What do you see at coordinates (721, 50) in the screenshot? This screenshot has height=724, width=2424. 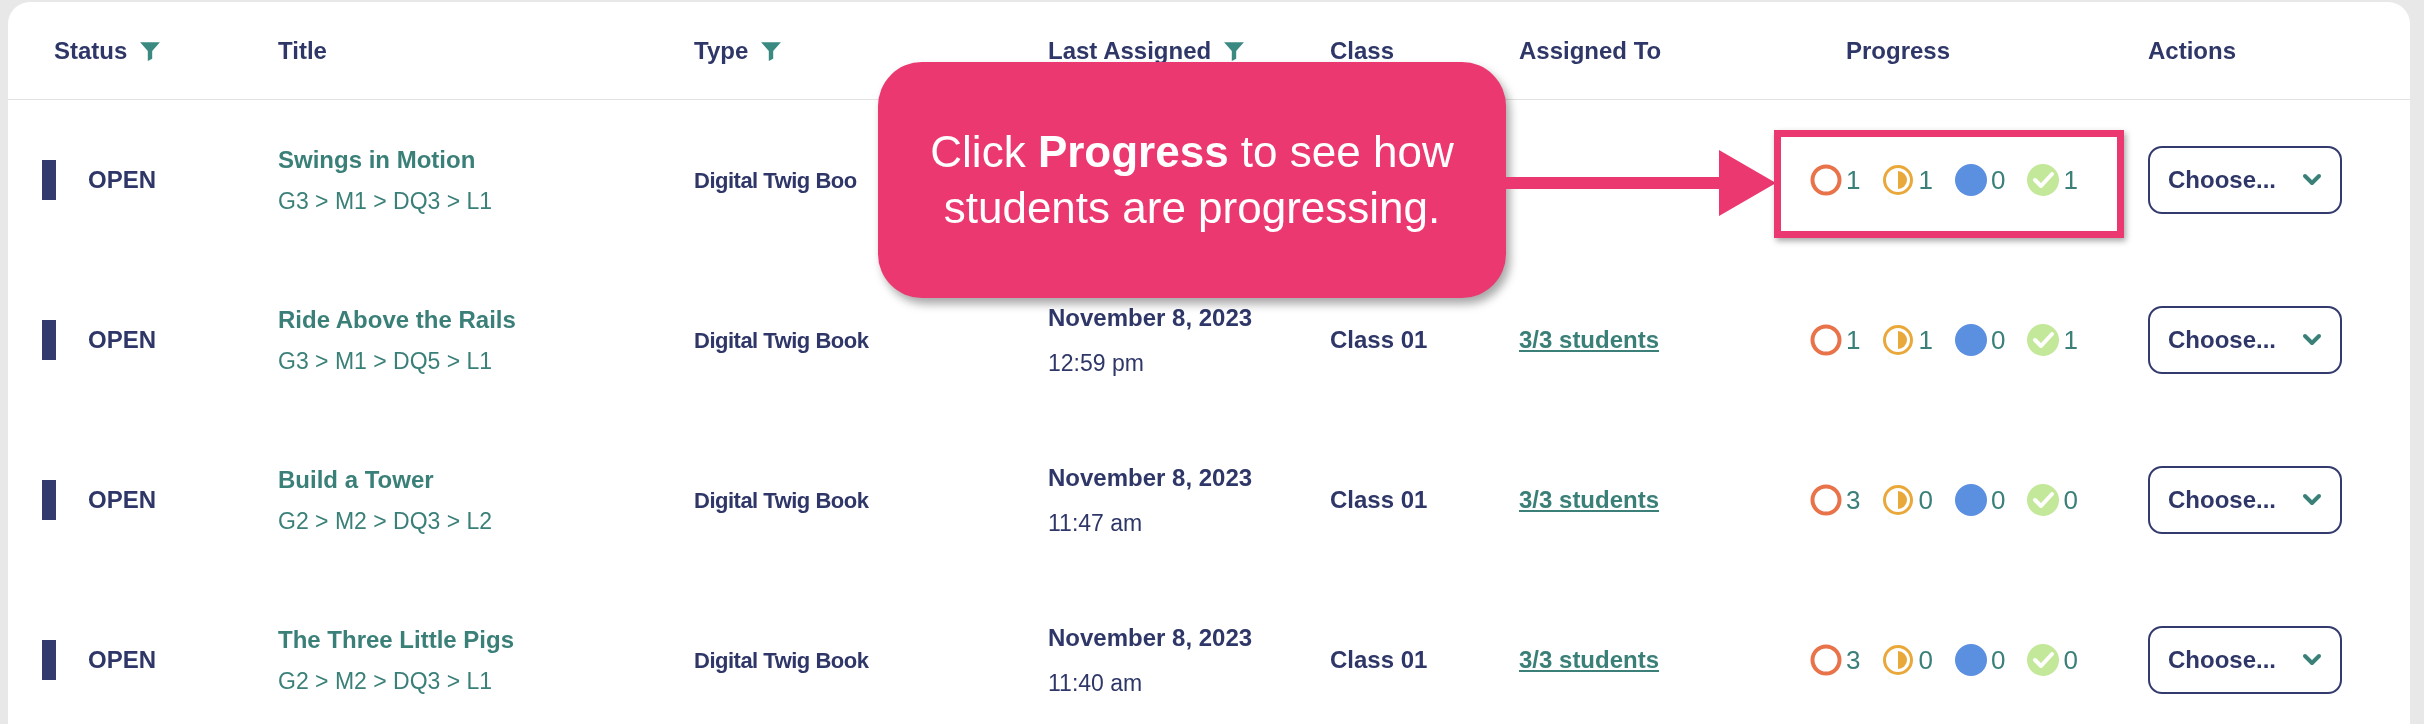 I see `column-header: Type` at bounding box center [721, 50].